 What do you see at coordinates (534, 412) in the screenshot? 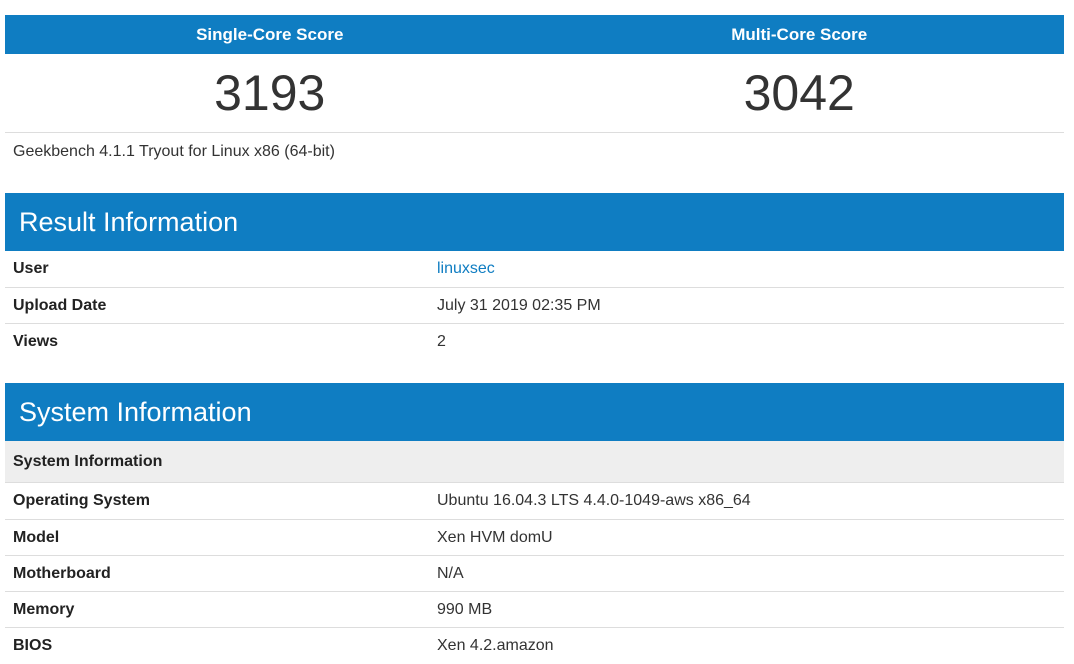
I see `system-information-title: System Information` at bounding box center [534, 412].